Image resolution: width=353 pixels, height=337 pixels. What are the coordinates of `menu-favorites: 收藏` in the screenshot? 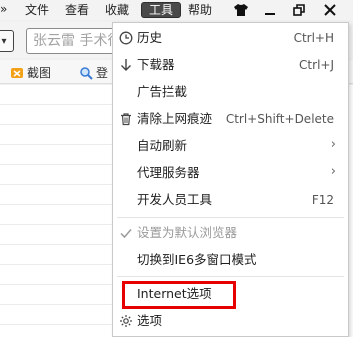 It's located at (117, 10).